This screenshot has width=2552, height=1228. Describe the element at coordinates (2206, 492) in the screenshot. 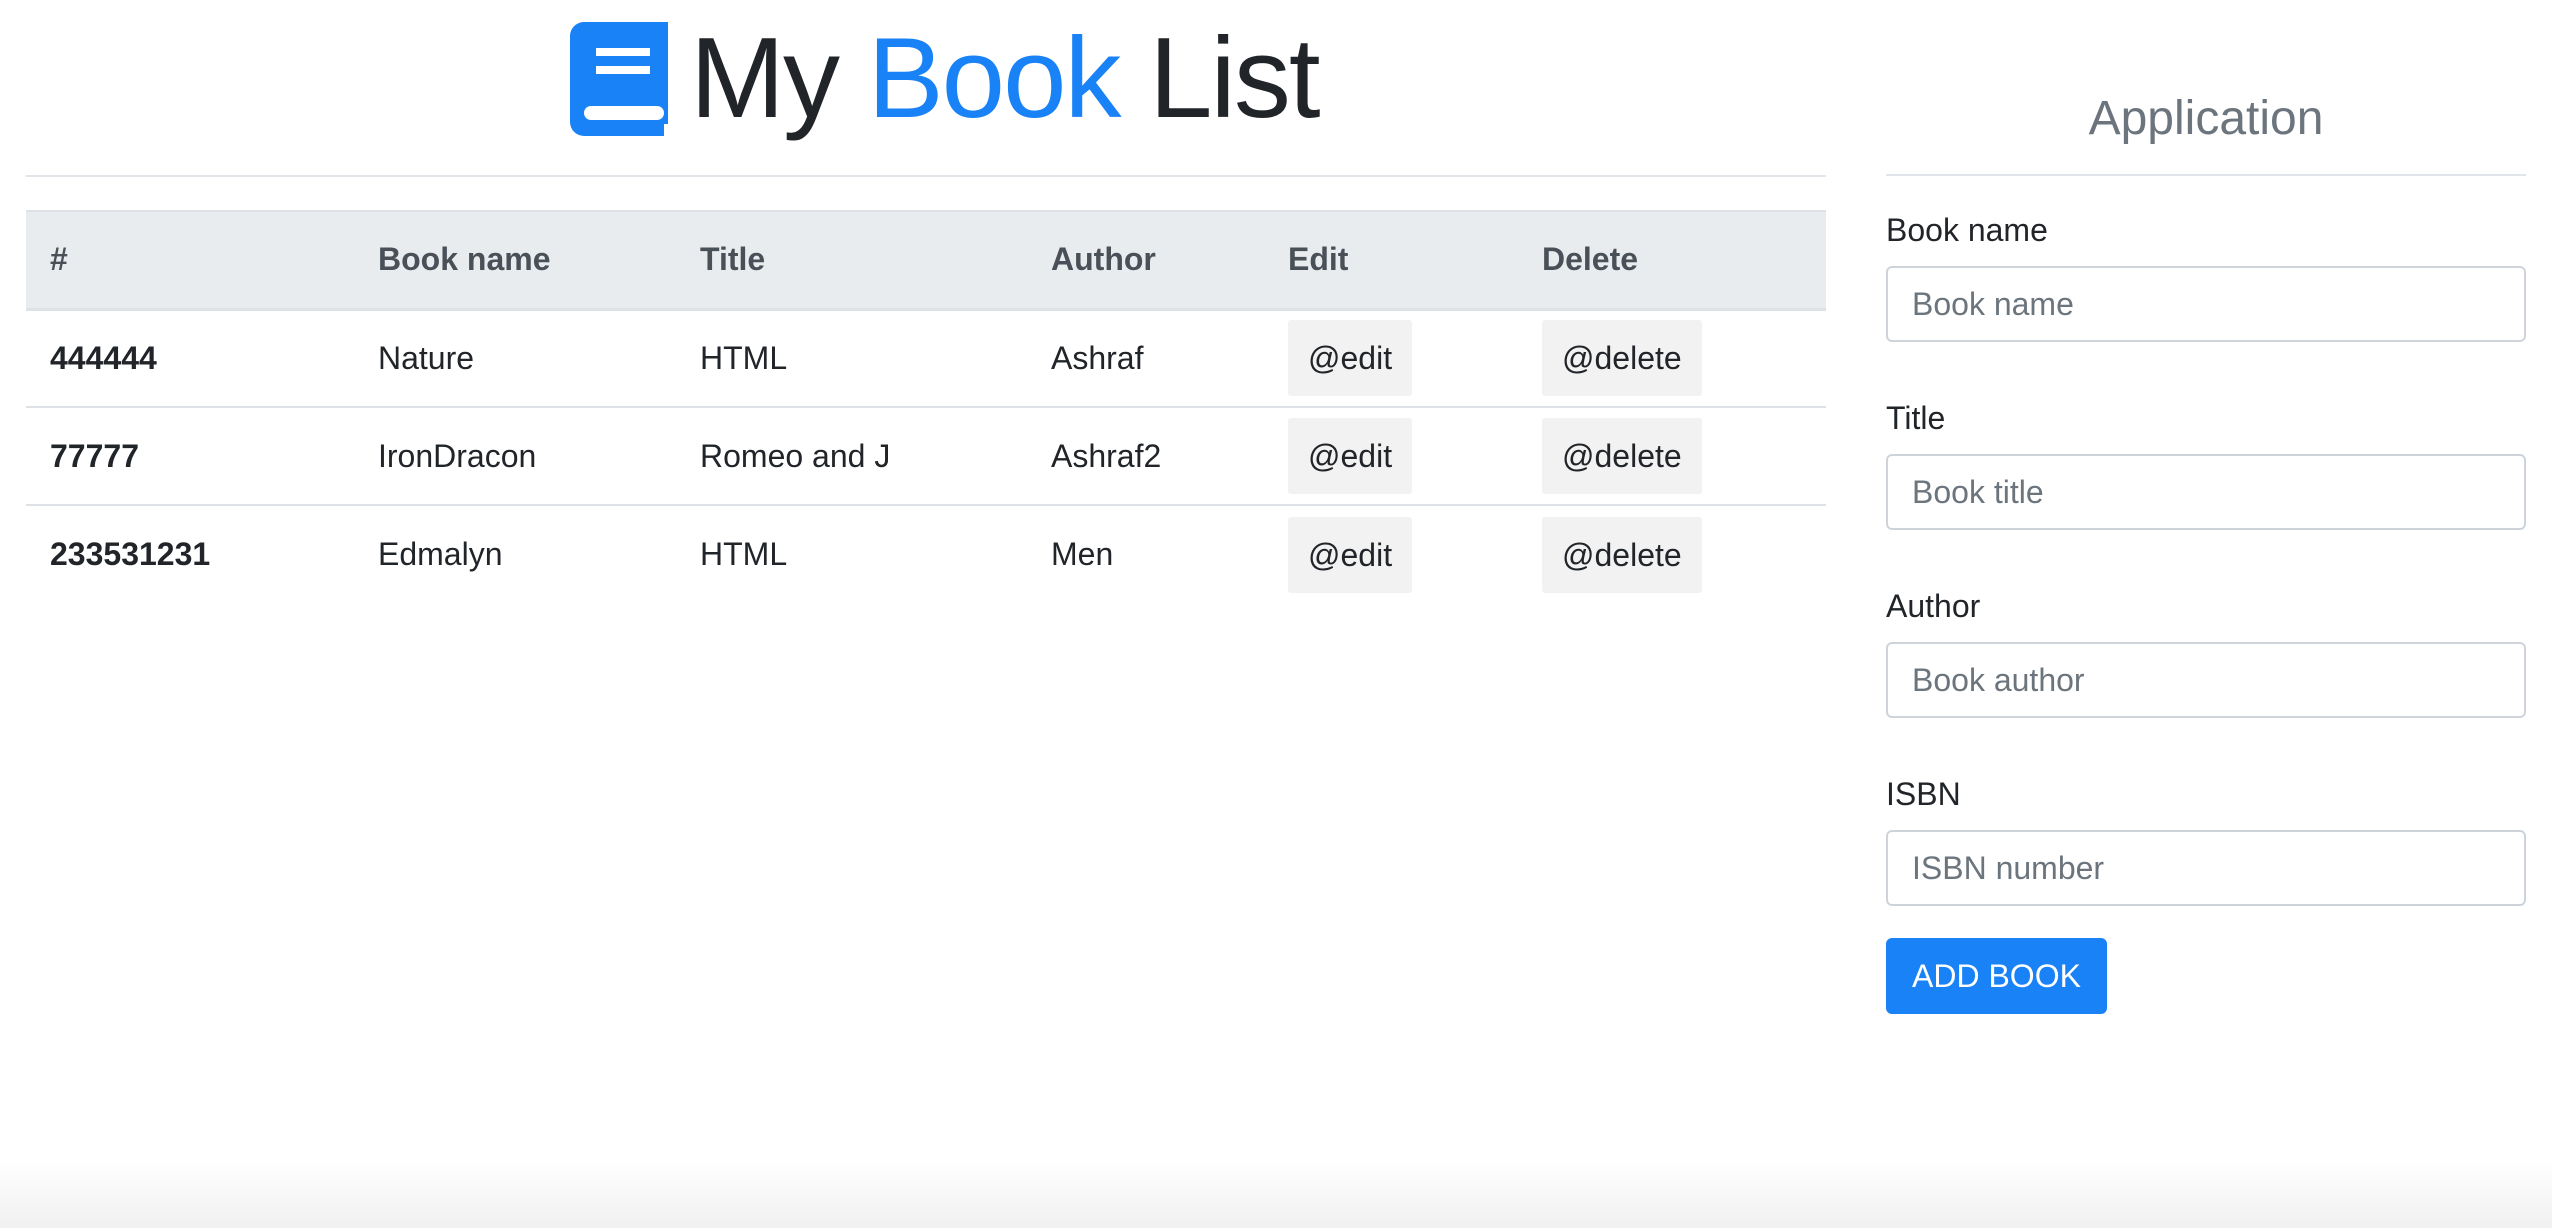

I see `title-input` at that location.